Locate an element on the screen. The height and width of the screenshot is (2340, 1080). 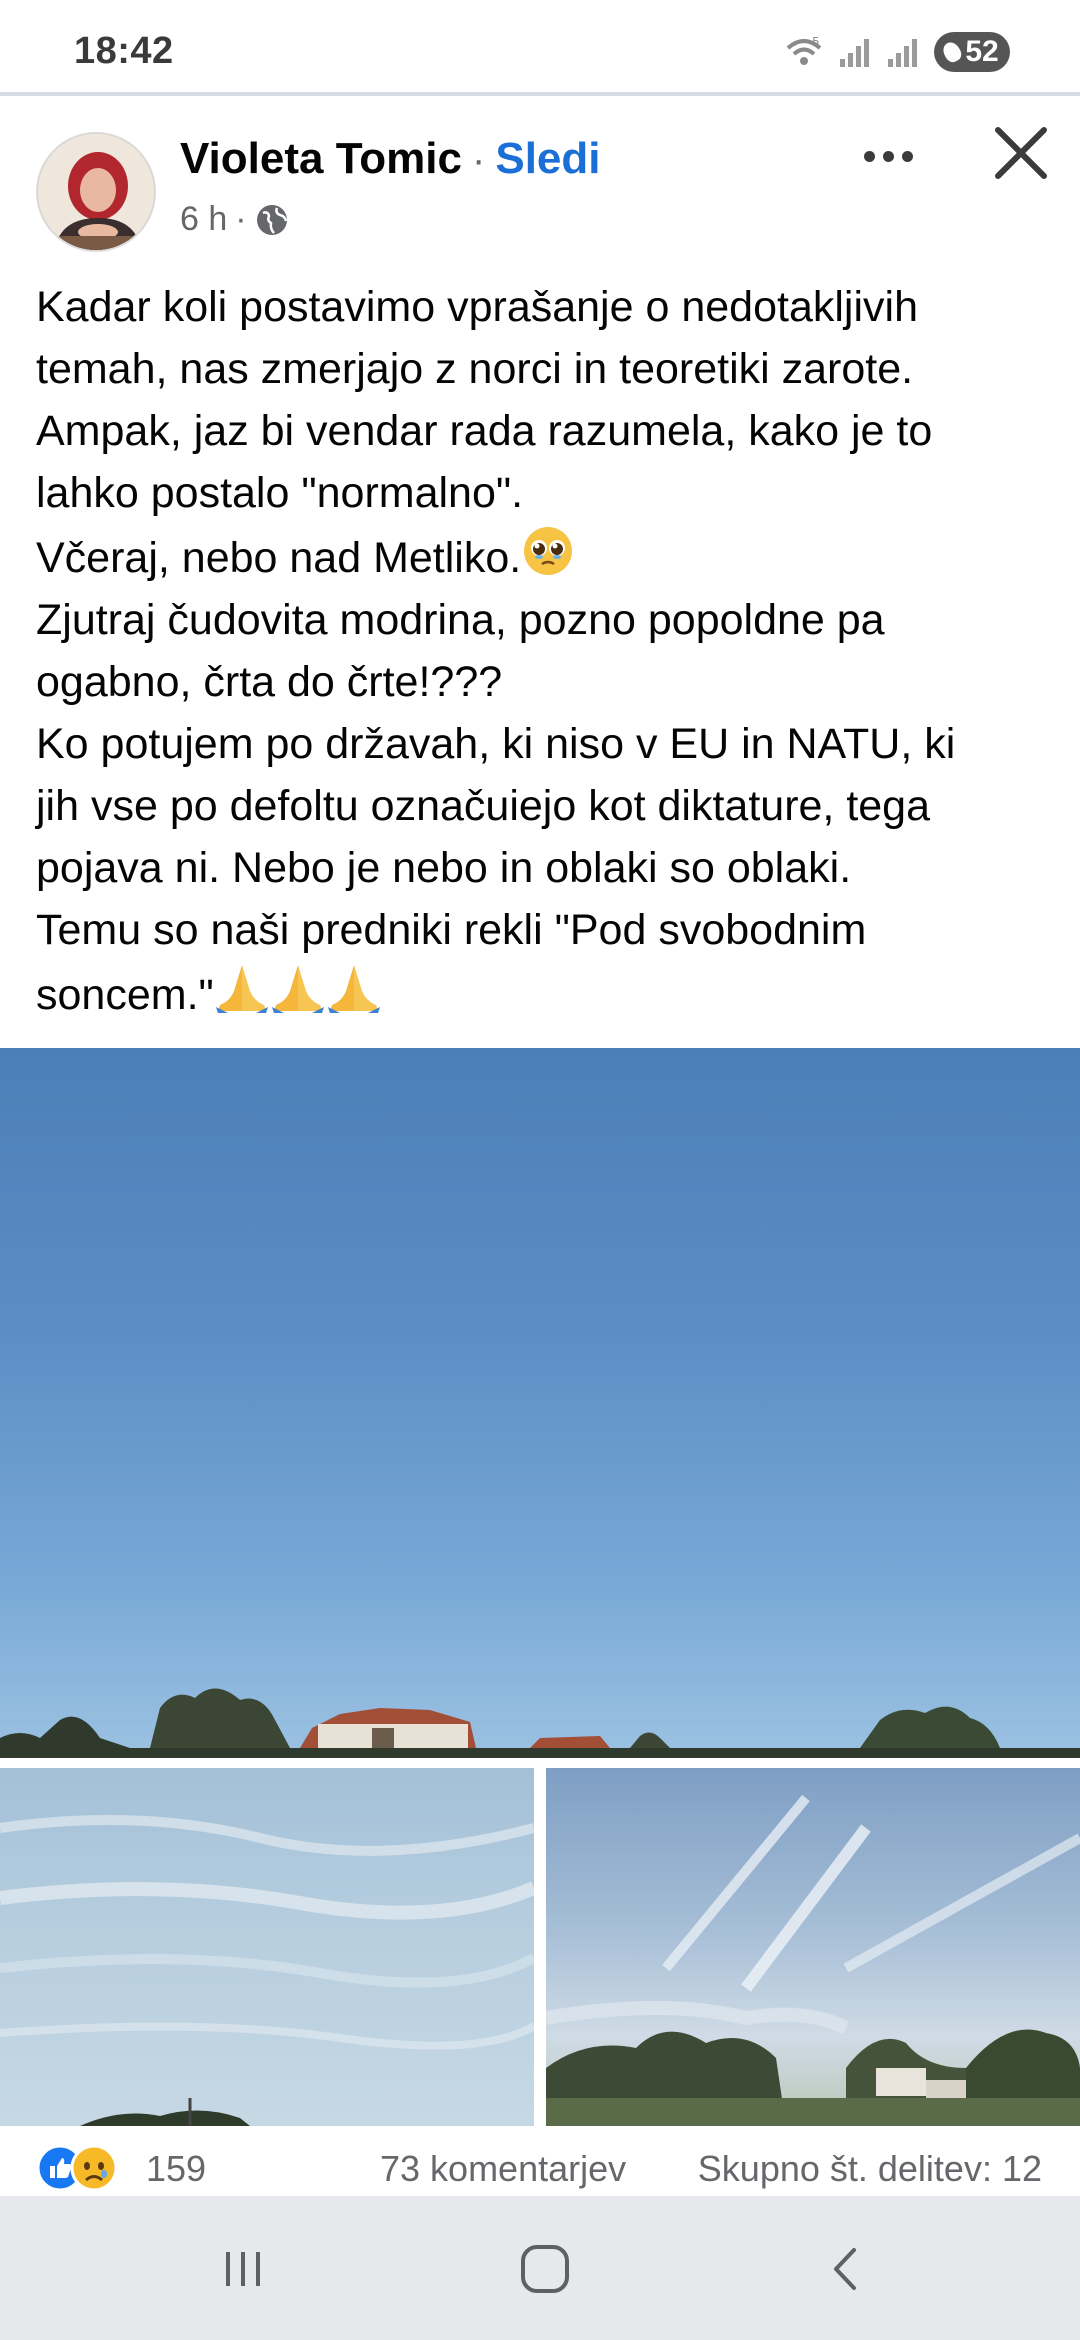
comments-count: 73 komentarjev is located at coordinates (503, 2169).